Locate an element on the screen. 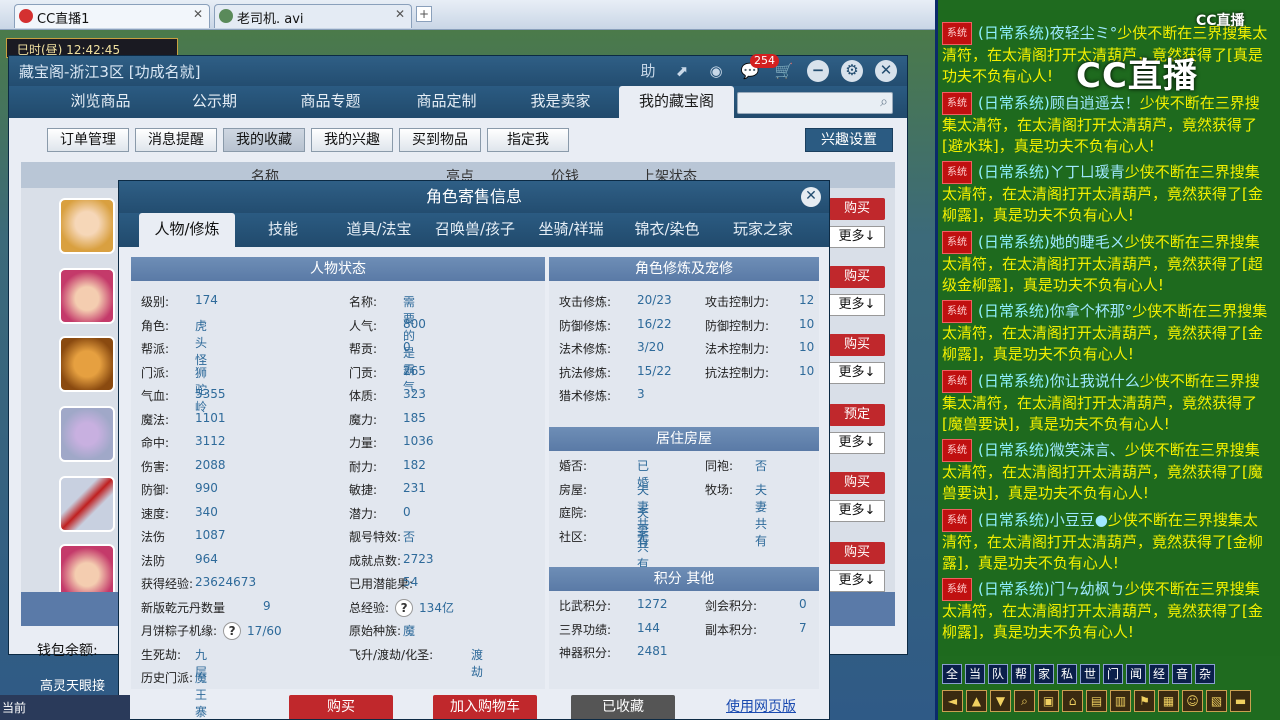 The width and height of the screenshot is (1280, 720). nav-browse: 浏览商品 is located at coordinates (100, 102).